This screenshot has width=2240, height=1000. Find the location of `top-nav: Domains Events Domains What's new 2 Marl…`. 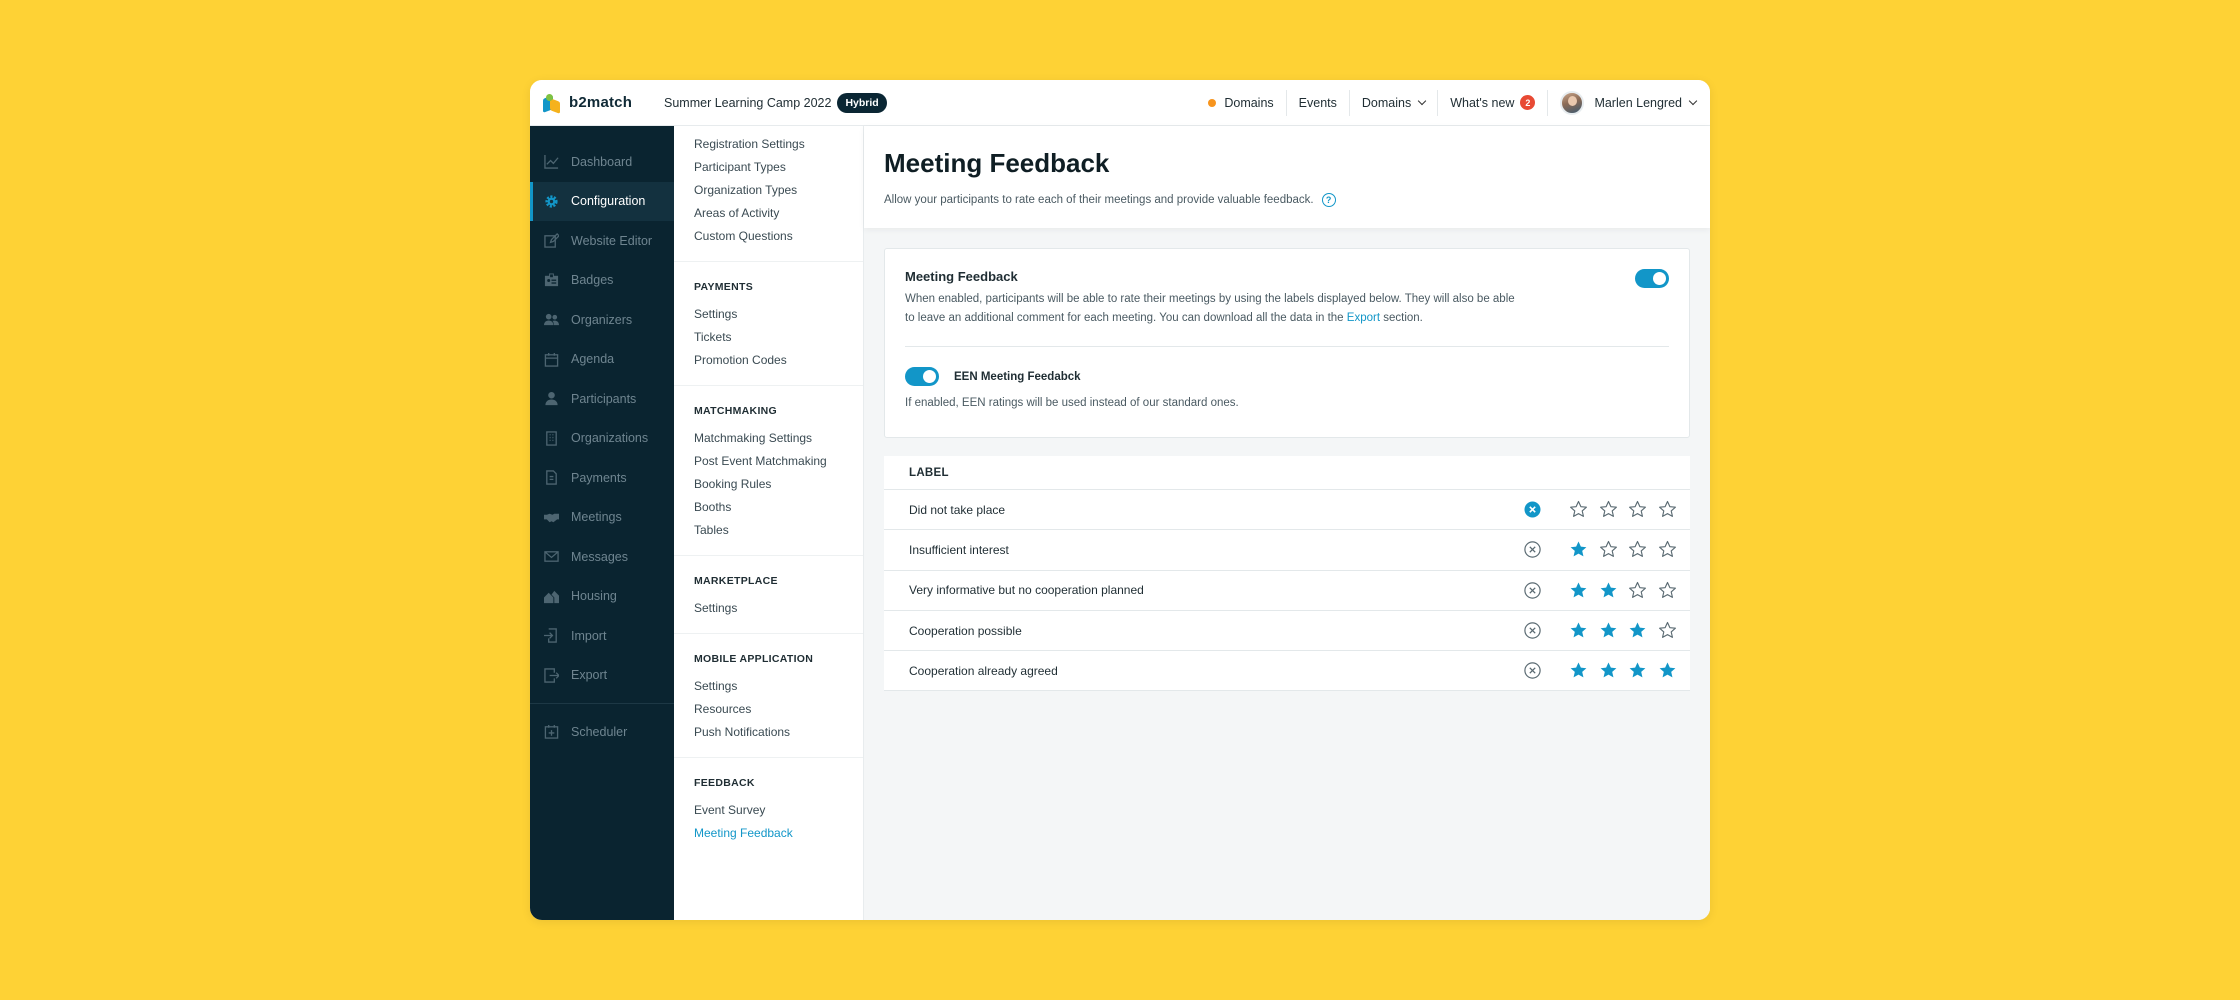

top-nav: Domains Events Domains What's new 2 Marl… is located at coordinates (1453, 102).